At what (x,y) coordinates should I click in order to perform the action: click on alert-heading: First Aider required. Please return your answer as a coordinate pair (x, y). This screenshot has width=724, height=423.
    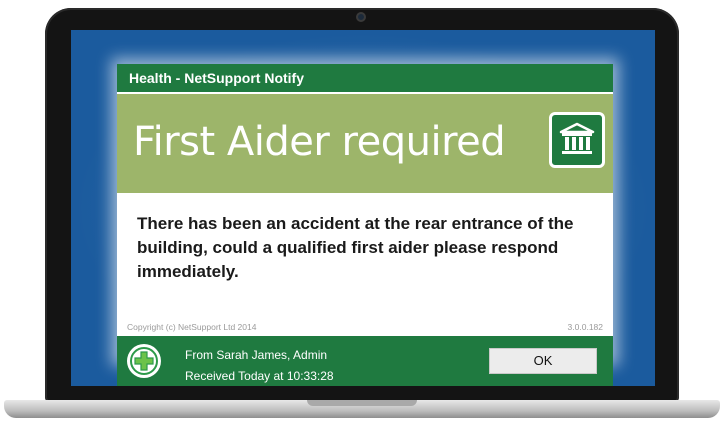
    Looking at the image, I should click on (319, 142).